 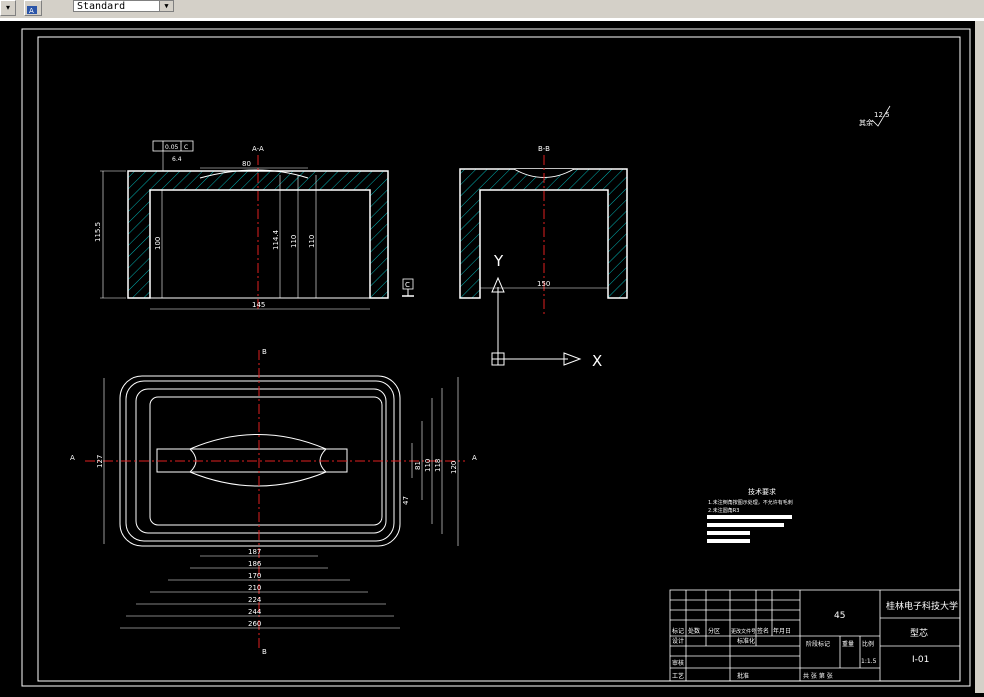 I want to click on plan-width-dim-label: 210, so click(x=254, y=588).